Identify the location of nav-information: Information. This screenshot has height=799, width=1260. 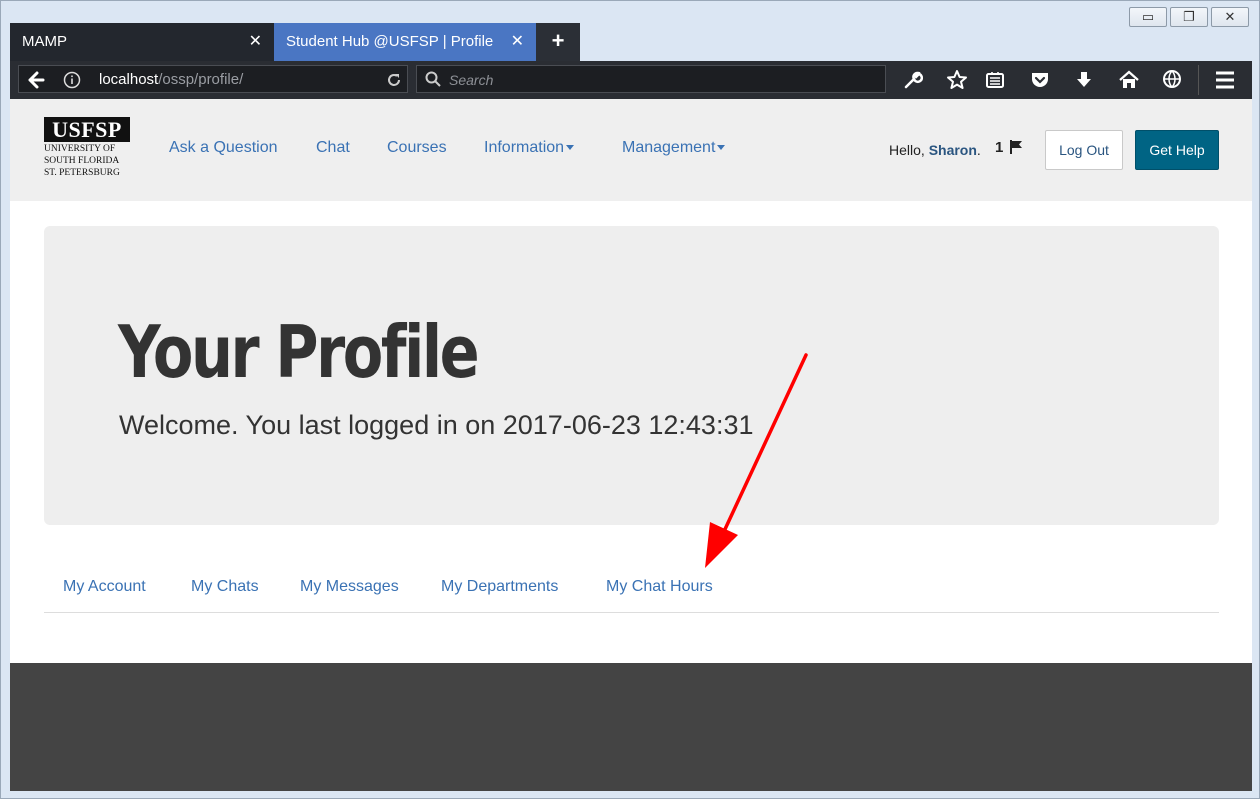
(529, 148).